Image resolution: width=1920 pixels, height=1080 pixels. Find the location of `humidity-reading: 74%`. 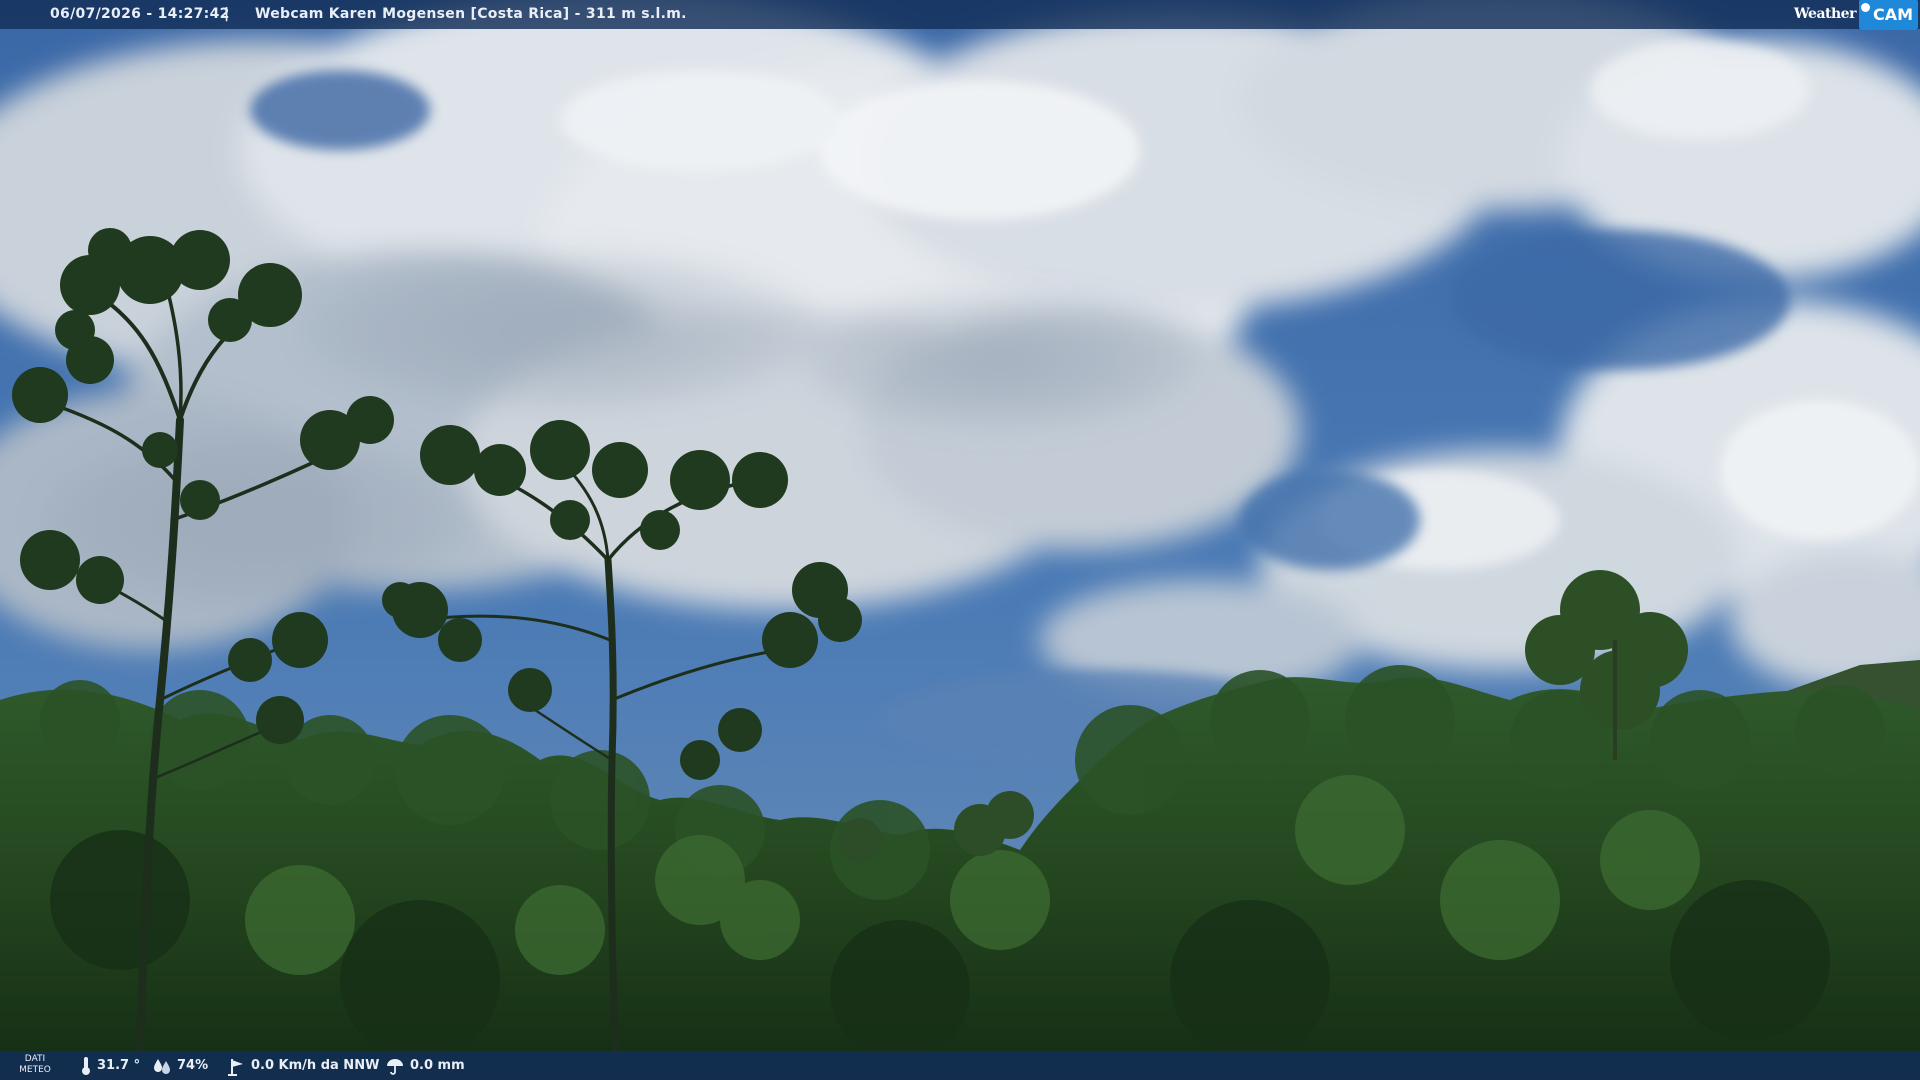

humidity-reading: 74% is located at coordinates (180, 1065).